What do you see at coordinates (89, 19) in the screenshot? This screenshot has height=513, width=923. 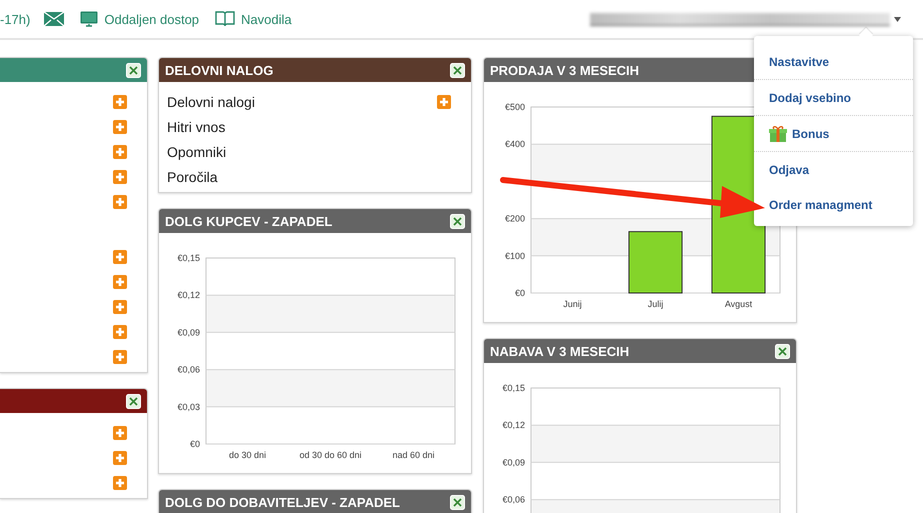 I see `monitor-icon` at bounding box center [89, 19].